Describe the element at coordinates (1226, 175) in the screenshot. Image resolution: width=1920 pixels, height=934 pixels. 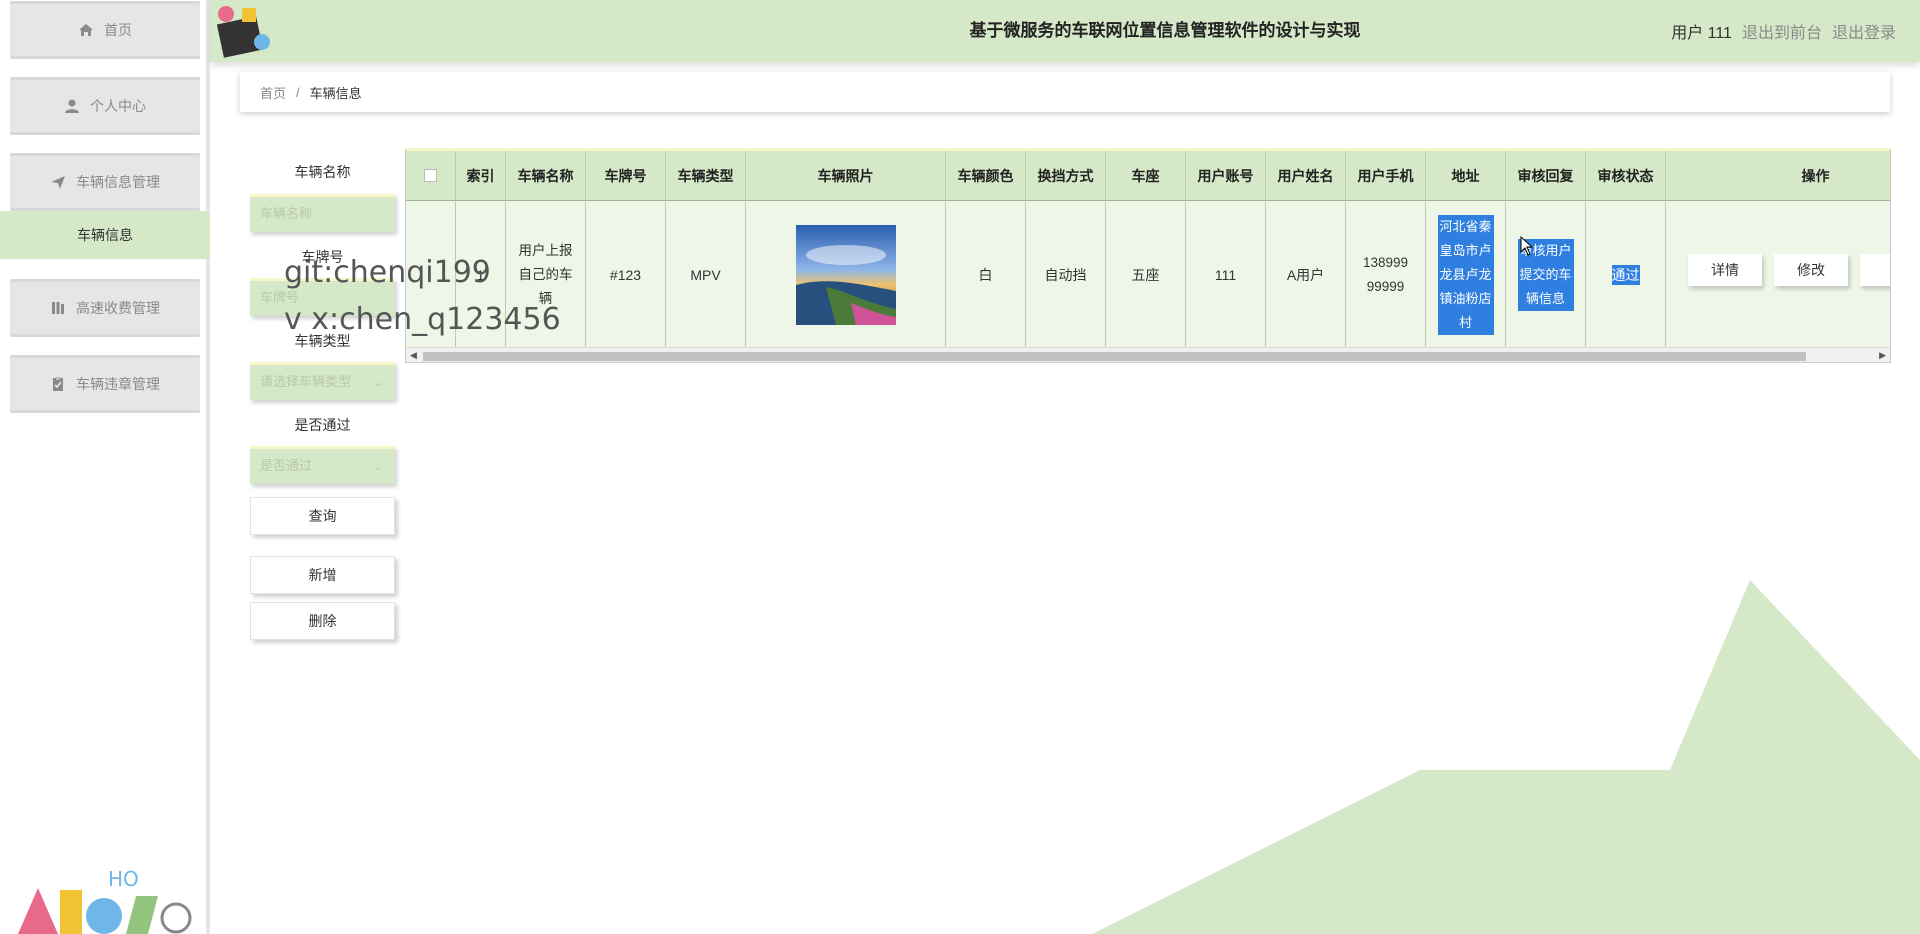
I see `col-header-account: 用户账号` at that location.